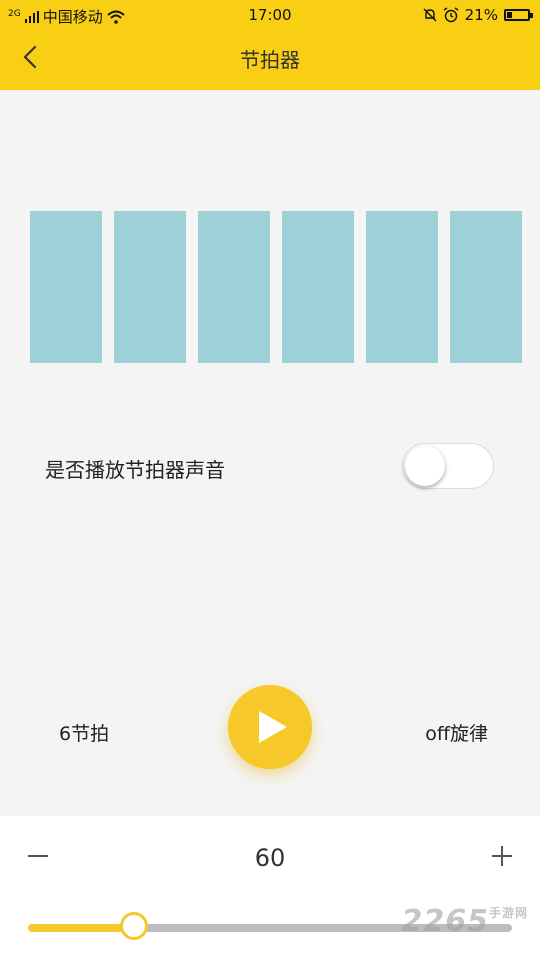 This screenshot has height=960, width=540. I want to click on alarm-icon, so click(451, 15).